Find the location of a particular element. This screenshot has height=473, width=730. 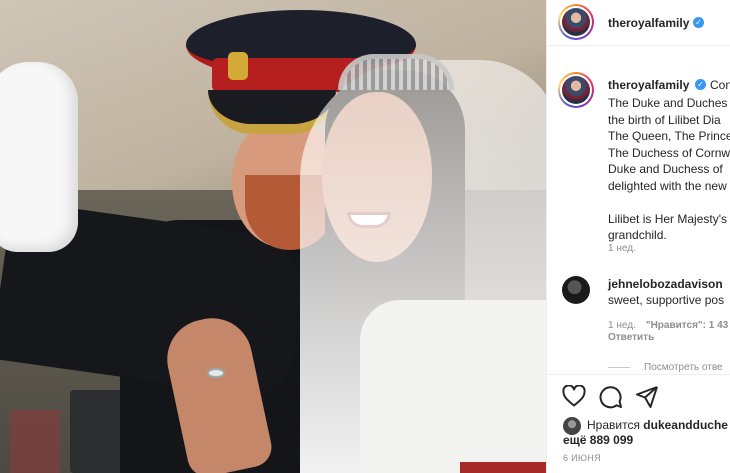

post-actions: Нравится dukeandduche ещё 889 099 6 ИЮНЯ is located at coordinates (638, 423).